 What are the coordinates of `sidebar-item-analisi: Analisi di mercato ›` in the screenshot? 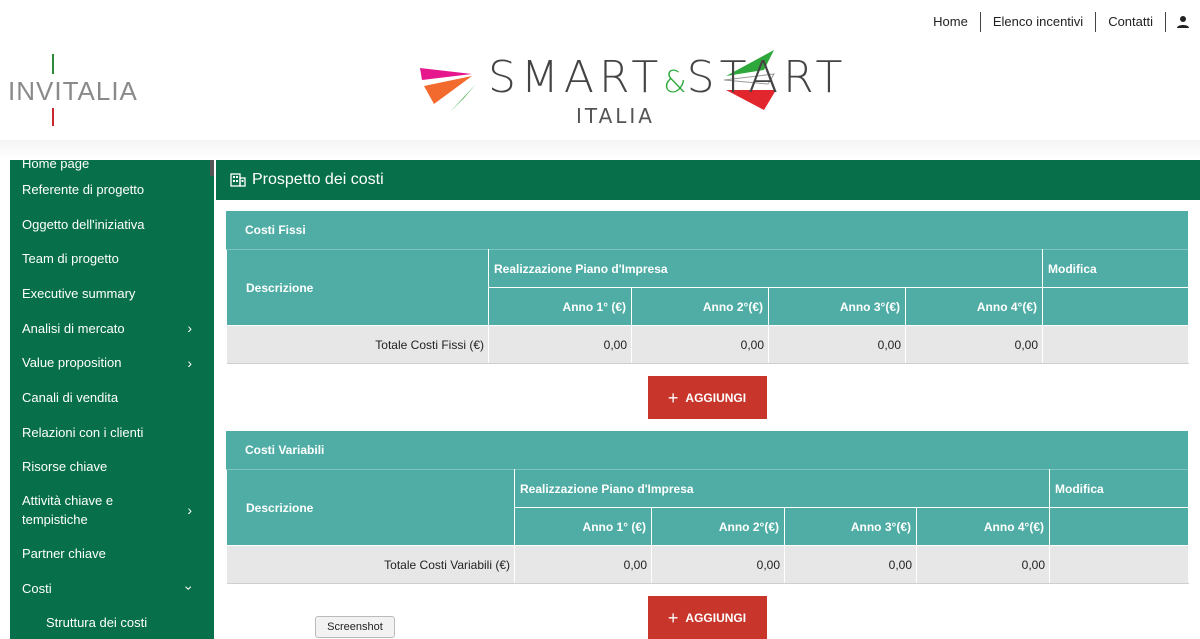 It's located at (112, 328).